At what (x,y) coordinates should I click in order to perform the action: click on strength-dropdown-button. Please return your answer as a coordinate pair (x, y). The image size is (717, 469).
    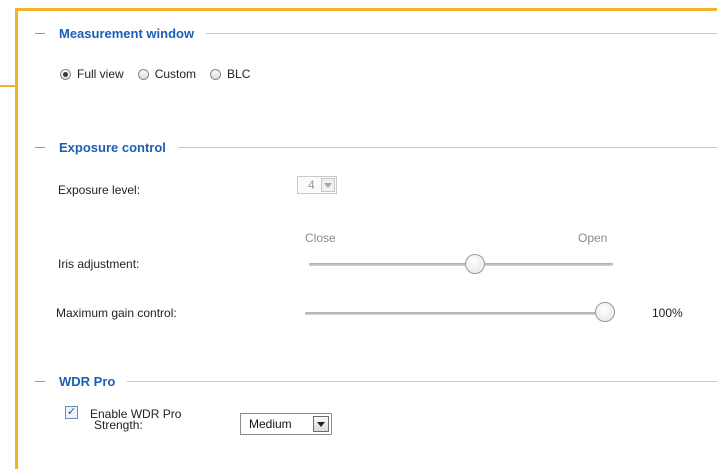
    Looking at the image, I should click on (321, 424).